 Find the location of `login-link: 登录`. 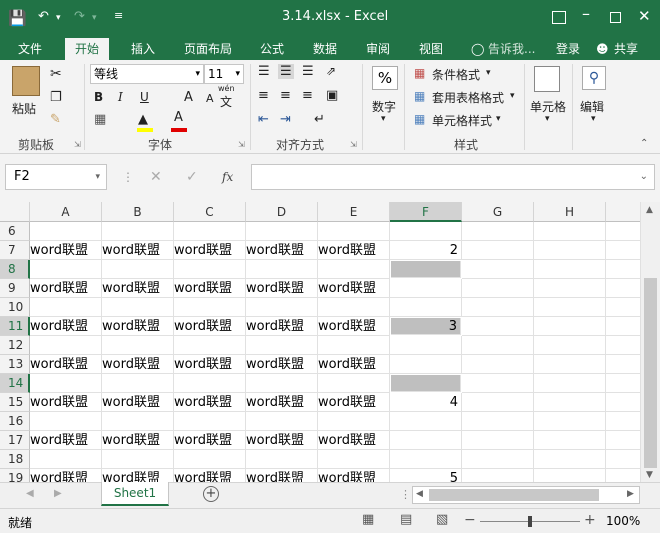

login-link: 登录 is located at coordinates (568, 49).